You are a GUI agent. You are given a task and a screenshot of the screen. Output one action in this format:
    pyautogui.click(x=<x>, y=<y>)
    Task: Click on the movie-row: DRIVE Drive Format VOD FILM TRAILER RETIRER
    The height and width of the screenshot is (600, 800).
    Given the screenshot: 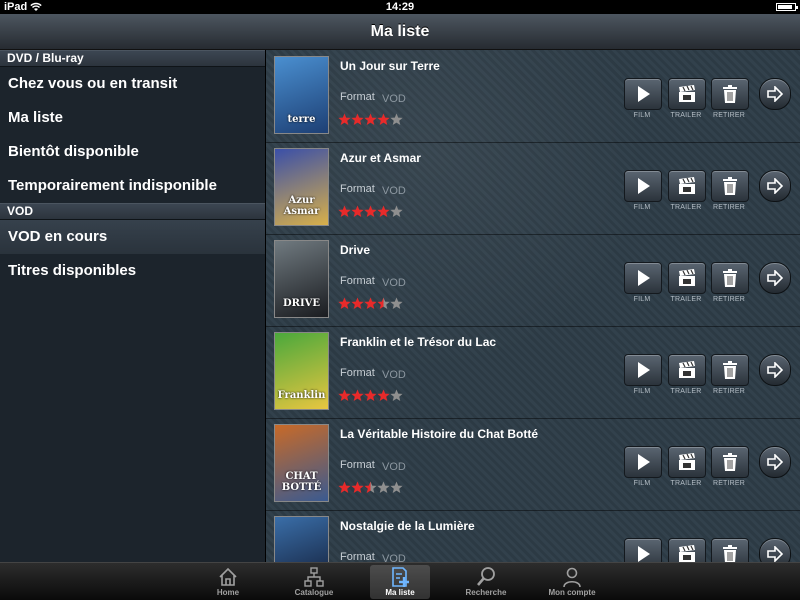 What is the action you would take?
    pyautogui.click(x=533, y=280)
    